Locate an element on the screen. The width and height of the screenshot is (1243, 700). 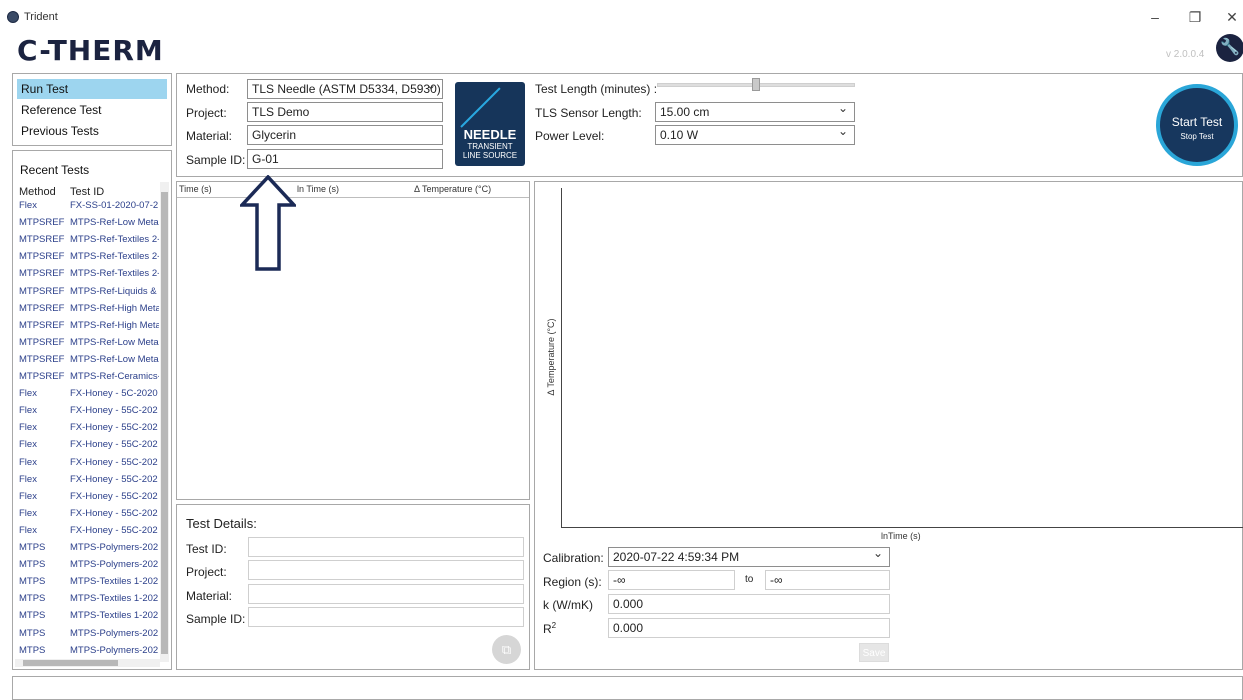
export-icon: ⧉ is located at coordinates (506, 649).